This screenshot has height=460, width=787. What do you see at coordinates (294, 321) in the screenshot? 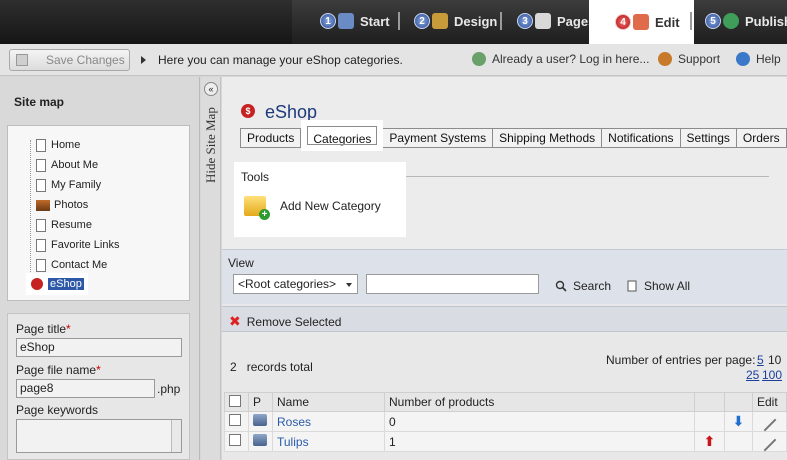
I see `remove-selected-label: Remove Selected` at bounding box center [294, 321].